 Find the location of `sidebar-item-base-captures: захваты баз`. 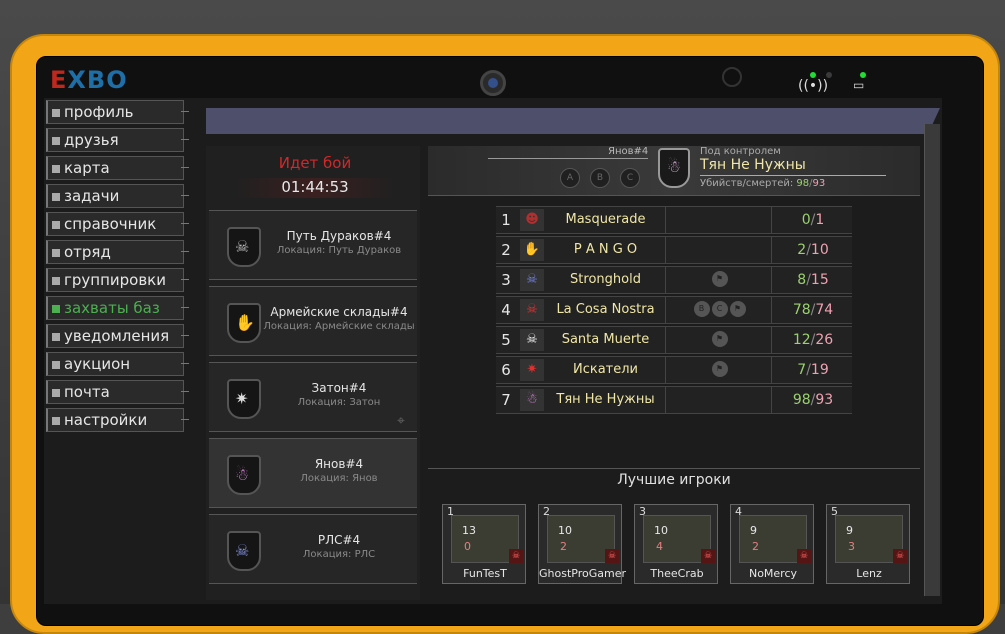

sidebar-item-base-captures: захваты баз is located at coordinates (117, 308).